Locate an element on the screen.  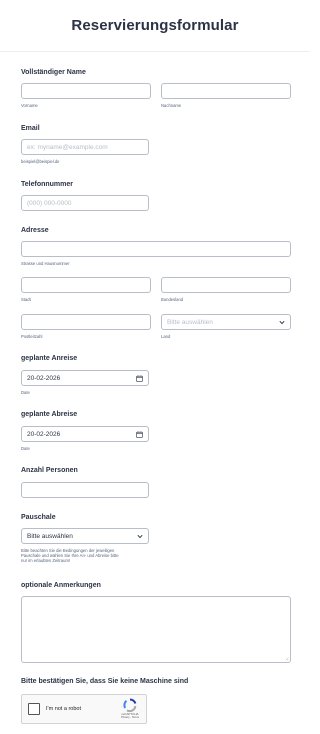
country-select: Bitte auswählen is located at coordinates (226, 322).